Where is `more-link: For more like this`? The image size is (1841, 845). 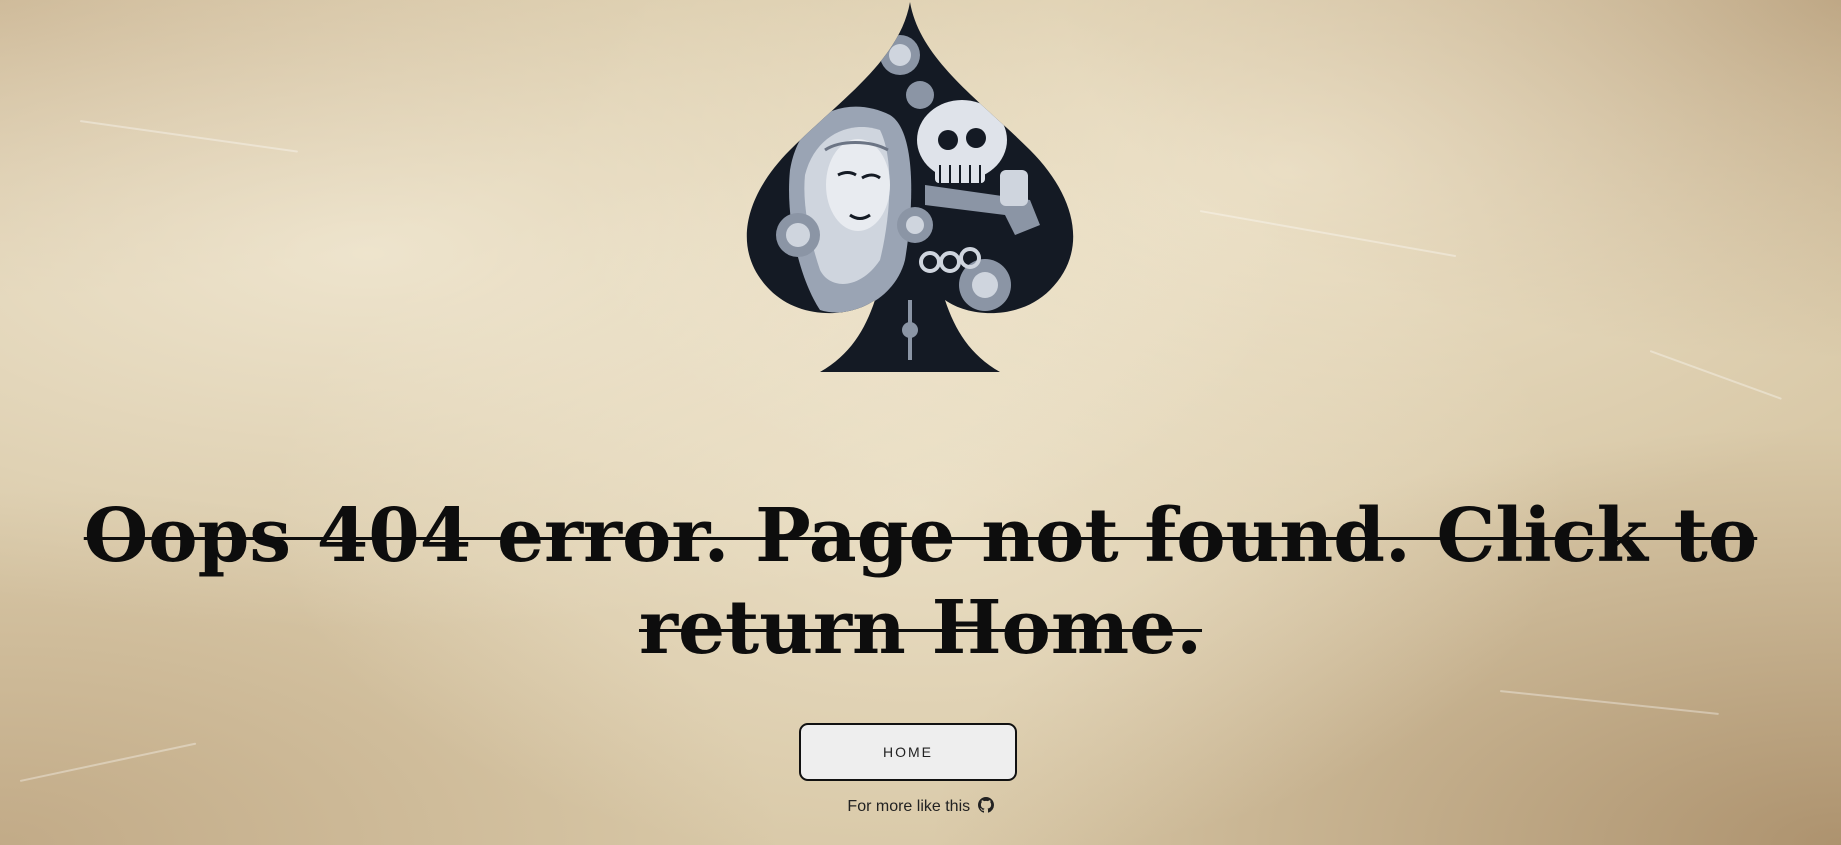
more-link: For more like this is located at coordinates (920, 806).